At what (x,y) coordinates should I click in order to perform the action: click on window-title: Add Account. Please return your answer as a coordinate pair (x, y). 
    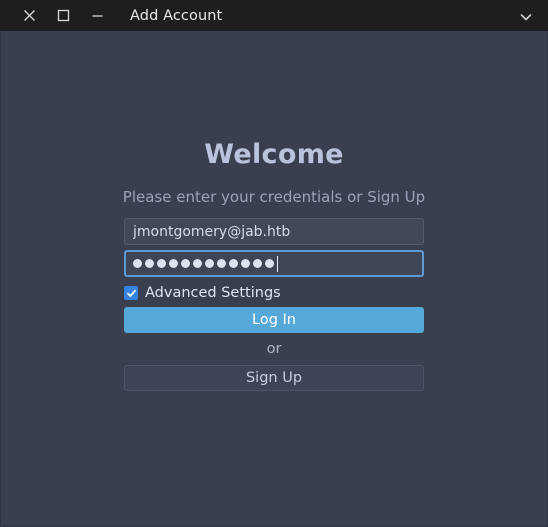
    Looking at the image, I should click on (176, 15).